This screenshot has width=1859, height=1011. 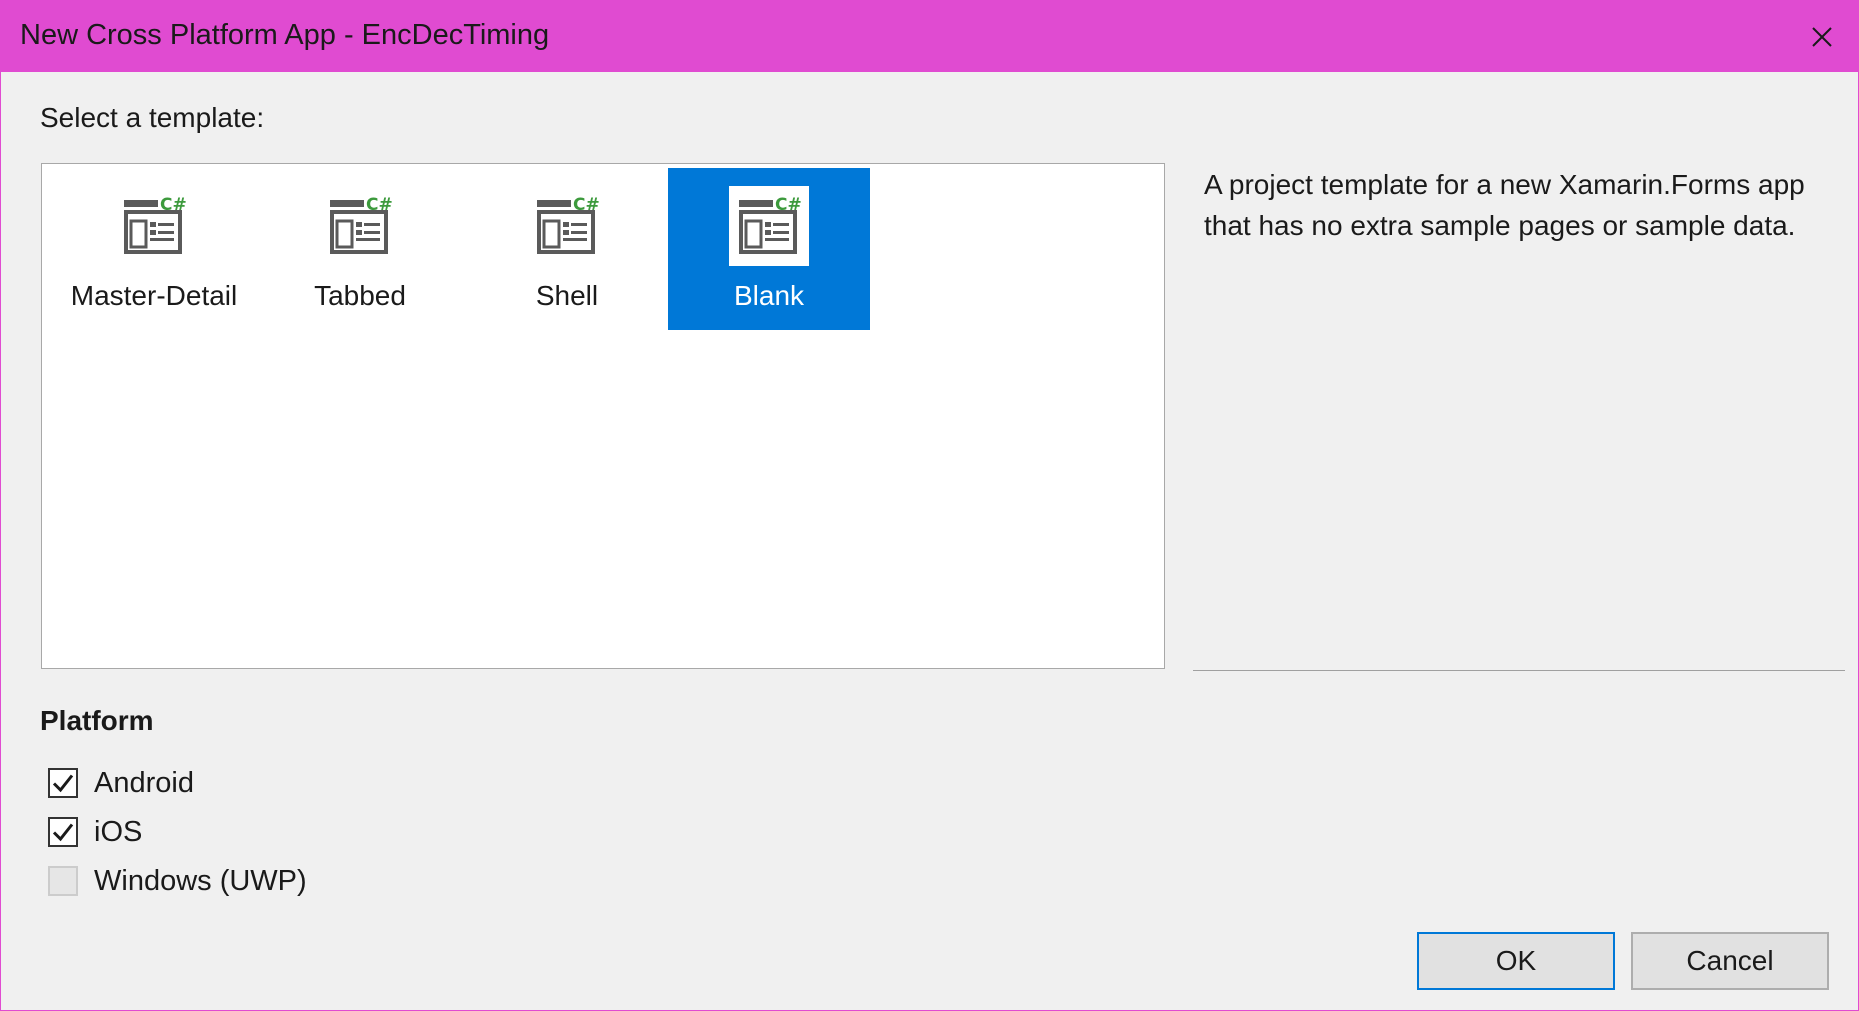 What do you see at coordinates (360, 295) in the screenshot?
I see `template-label: Tabbed` at bounding box center [360, 295].